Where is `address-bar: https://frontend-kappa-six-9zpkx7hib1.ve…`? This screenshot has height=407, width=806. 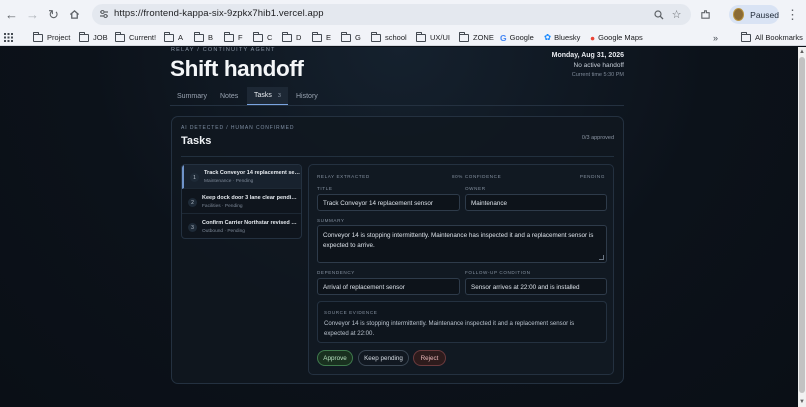 address-bar: https://frontend-kappa-six-9zpkx7hib1.ve… is located at coordinates (391, 14).